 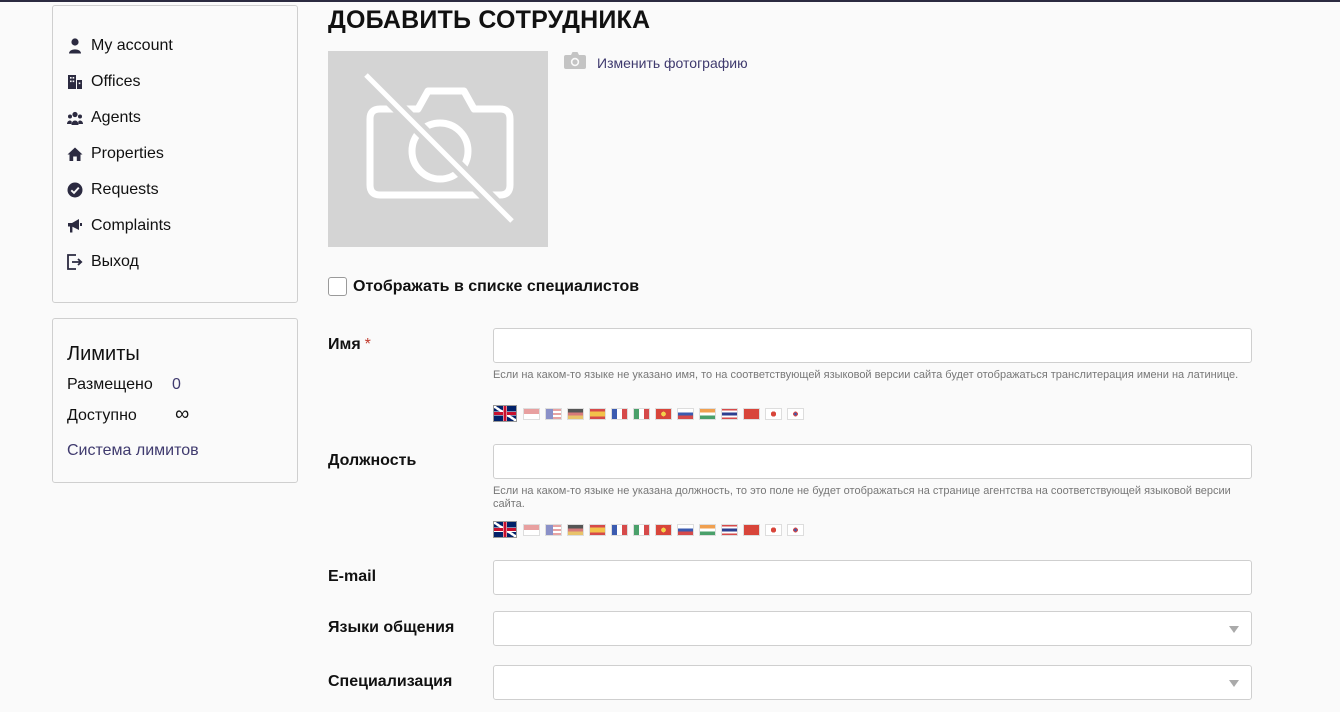 What do you see at coordinates (75, 226) in the screenshot?
I see `megaphone-icon` at bounding box center [75, 226].